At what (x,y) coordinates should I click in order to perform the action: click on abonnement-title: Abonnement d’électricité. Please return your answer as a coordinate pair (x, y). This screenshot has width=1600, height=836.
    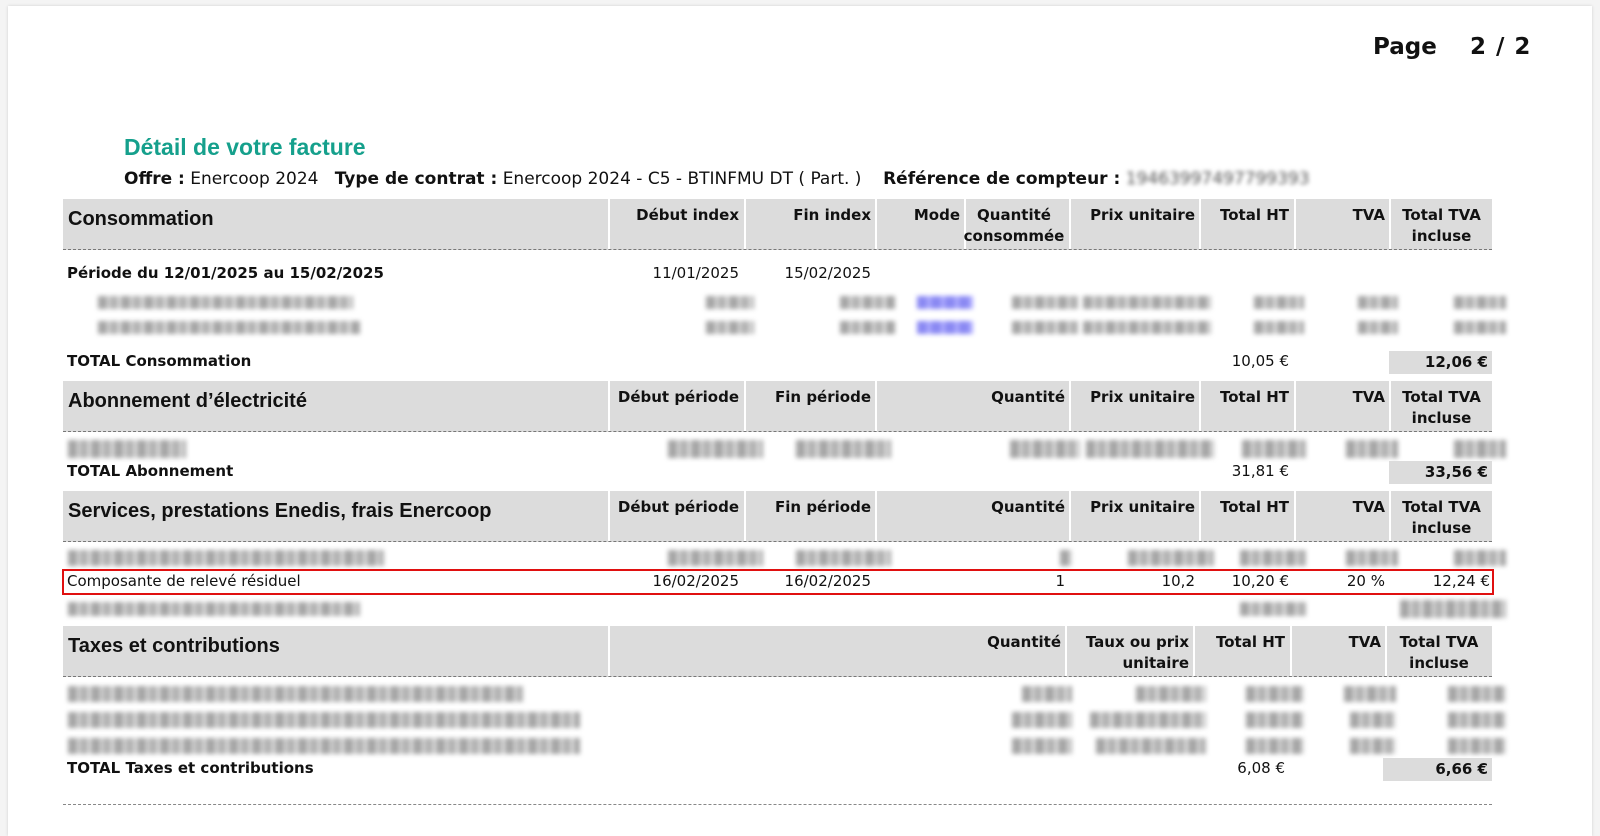
    Looking at the image, I should click on (187, 401).